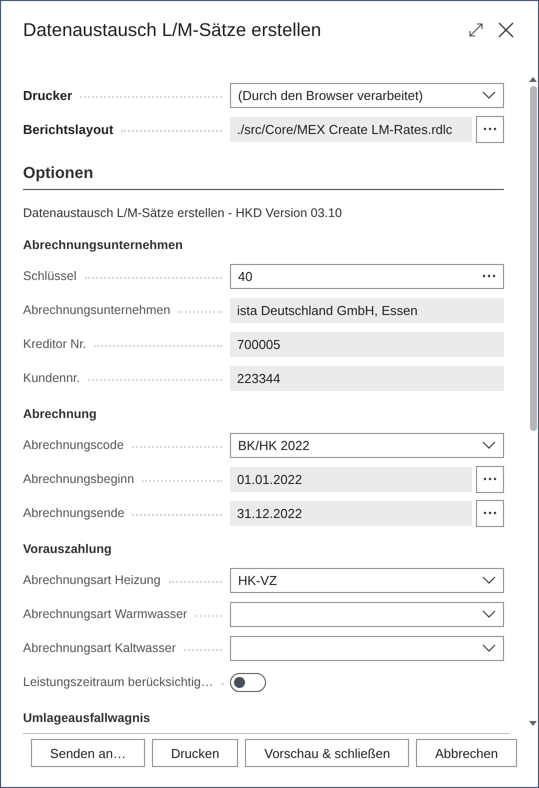  I want to click on section-heading: Optionen, so click(263, 168).